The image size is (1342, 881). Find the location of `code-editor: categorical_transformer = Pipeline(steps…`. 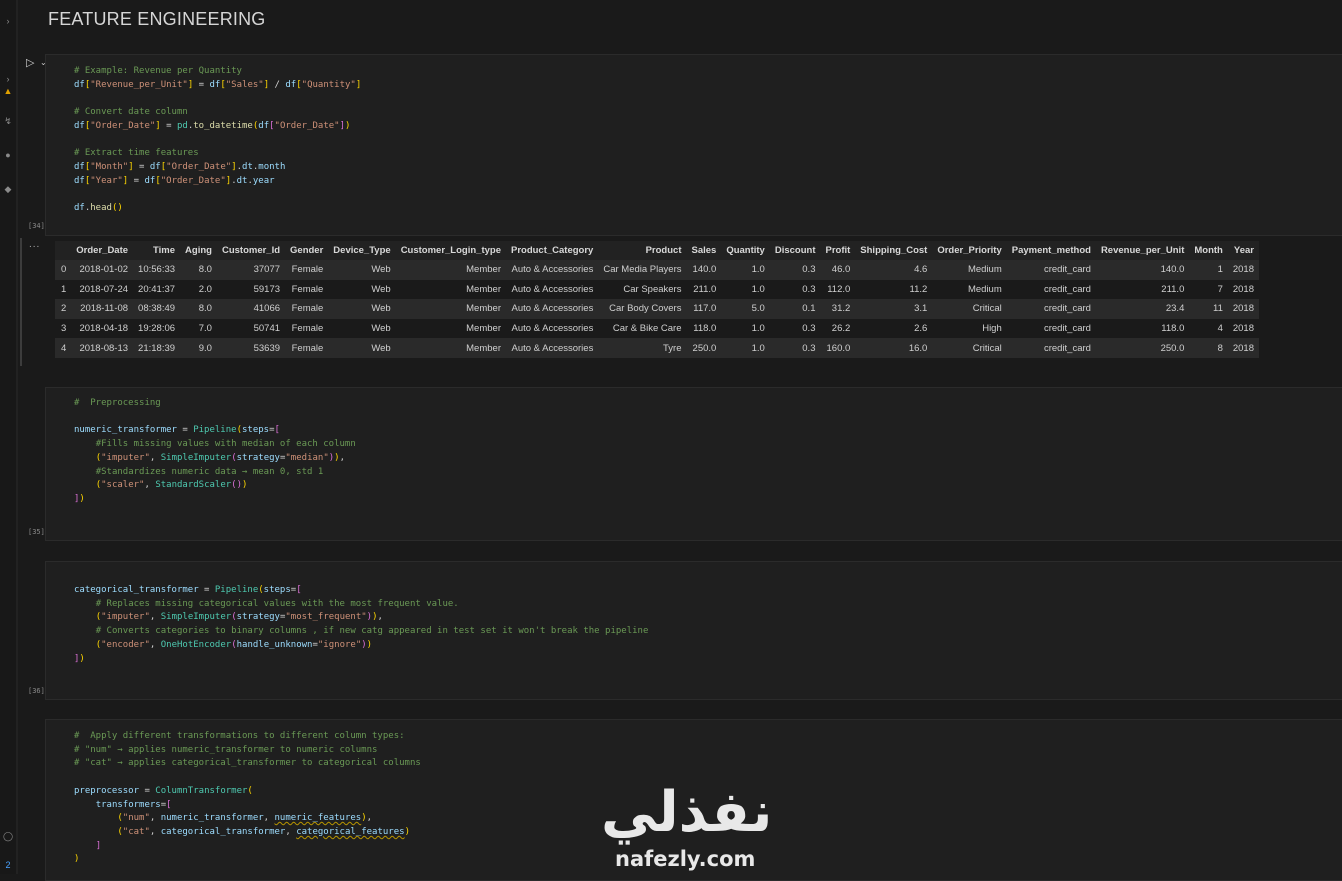

code-editor: categorical_transformer = Pipeline(steps… is located at coordinates (361, 625).